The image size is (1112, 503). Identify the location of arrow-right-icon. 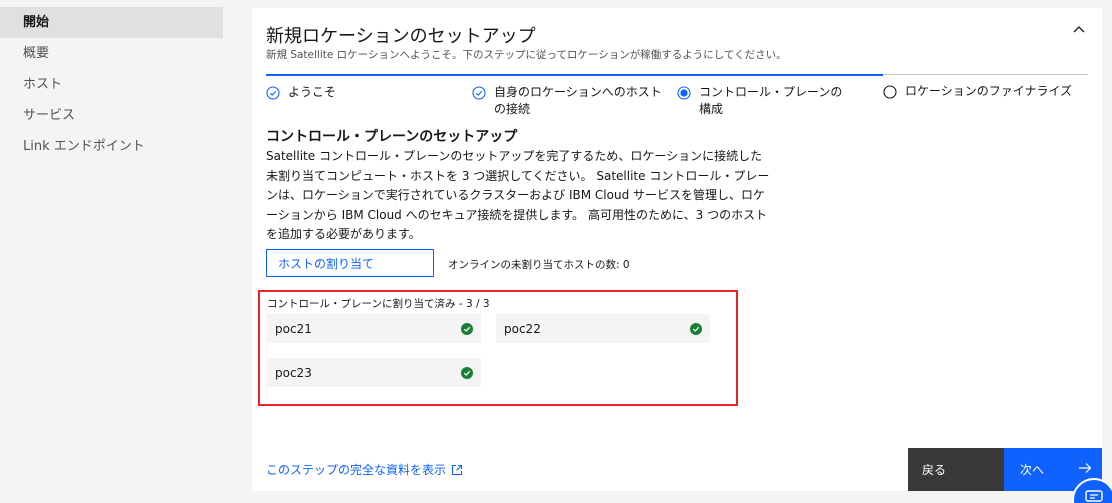
(1085, 468).